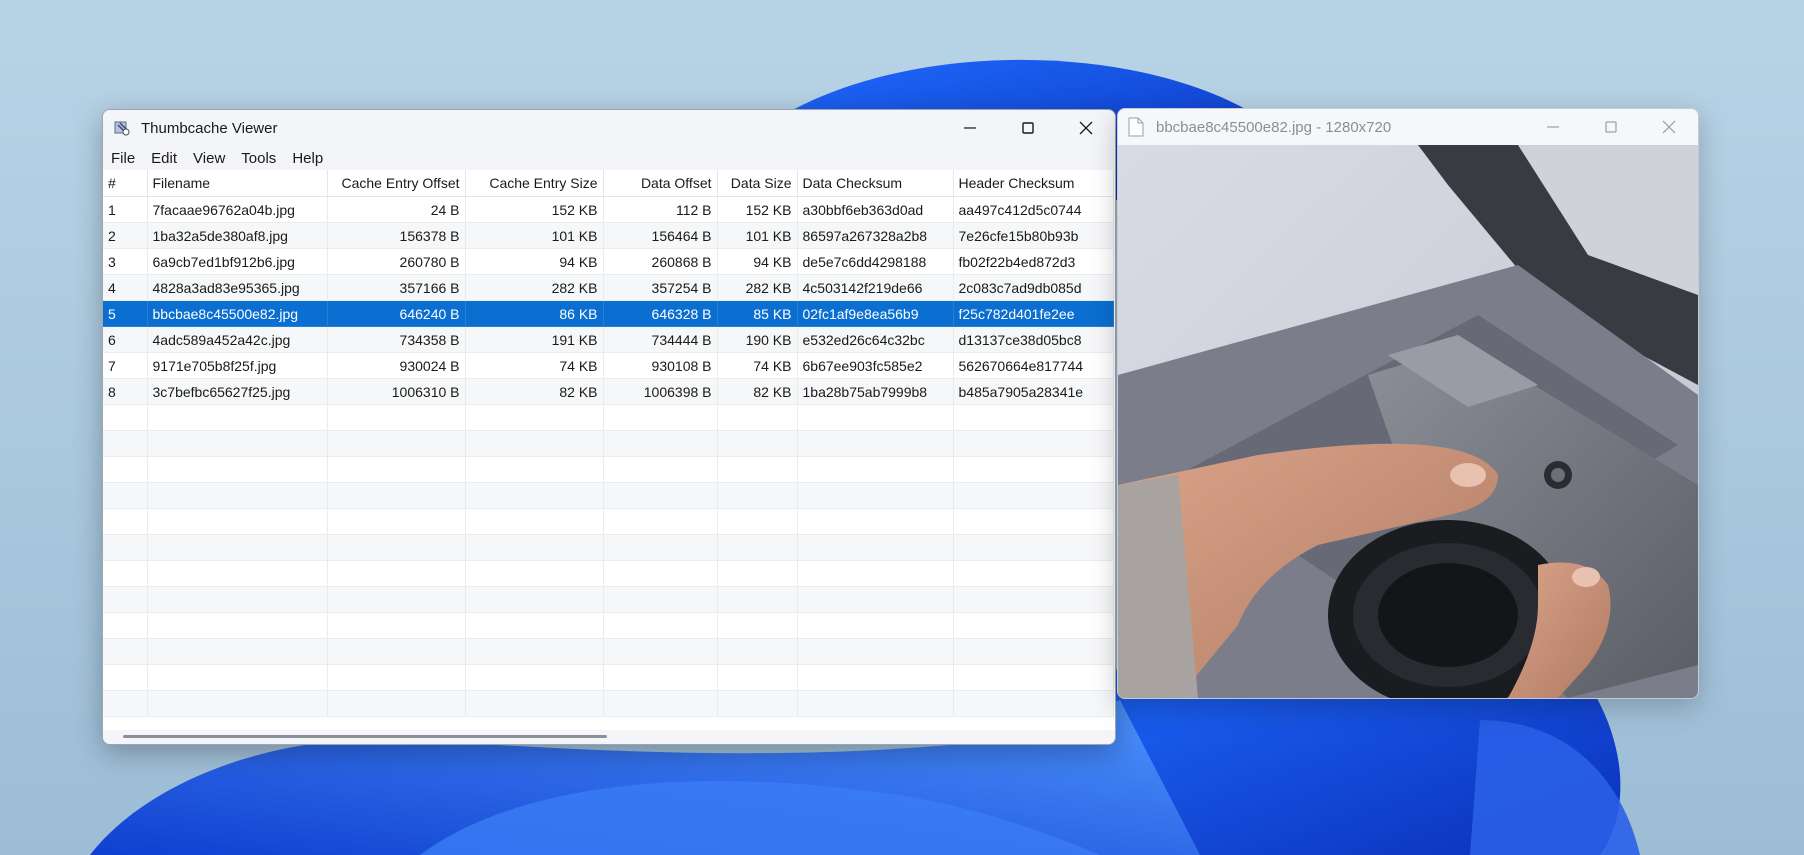 The height and width of the screenshot is (855, 1804). Describe the element at coordinates (1033, 183) in the screenshot. I see `column-header-header-checksum: Header Checksum` at that location.